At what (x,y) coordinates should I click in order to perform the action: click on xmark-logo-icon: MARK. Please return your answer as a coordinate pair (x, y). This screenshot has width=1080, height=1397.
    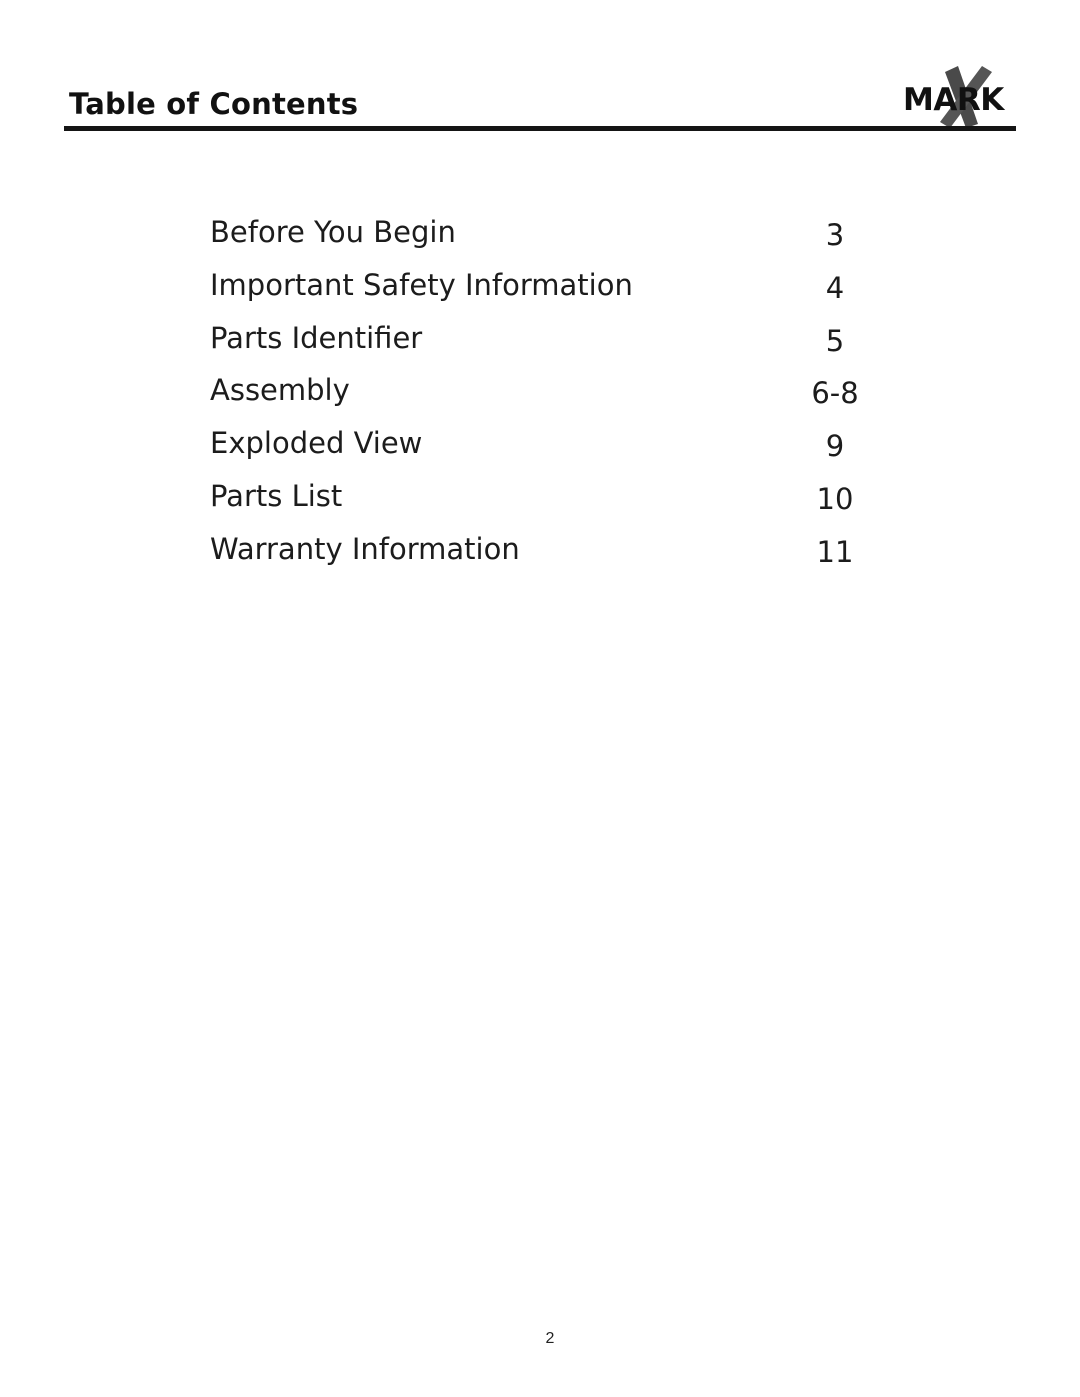
    Looking at the image, I should click on (954, 97).